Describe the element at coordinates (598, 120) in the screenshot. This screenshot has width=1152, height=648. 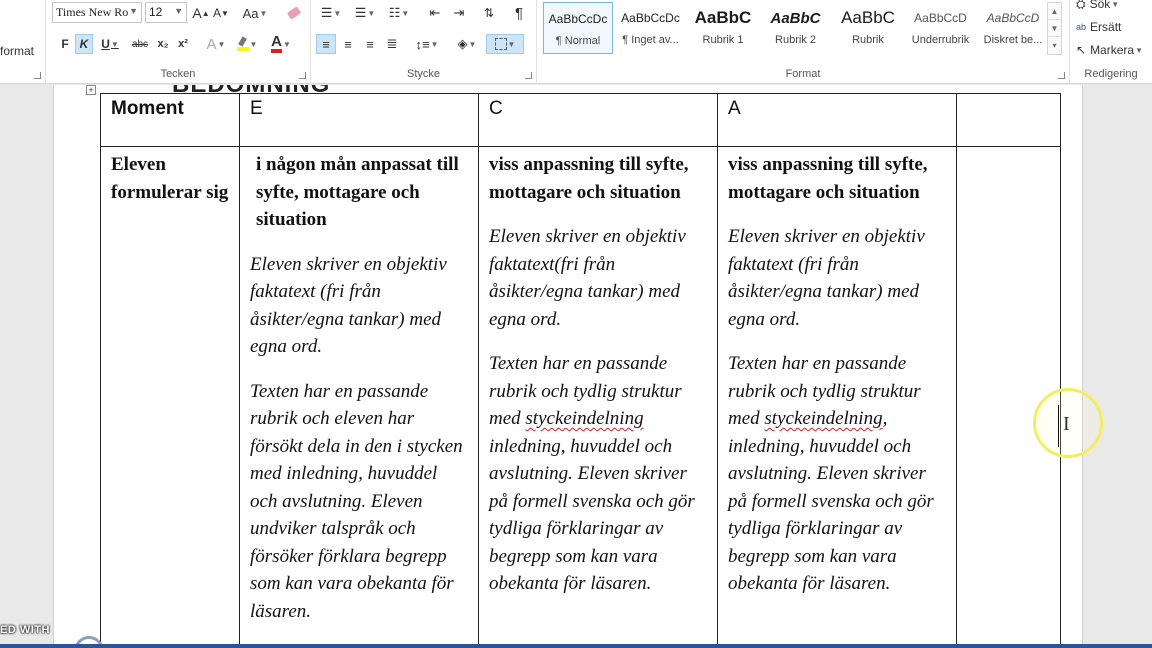
I see `header-cell-c: C` at that location.